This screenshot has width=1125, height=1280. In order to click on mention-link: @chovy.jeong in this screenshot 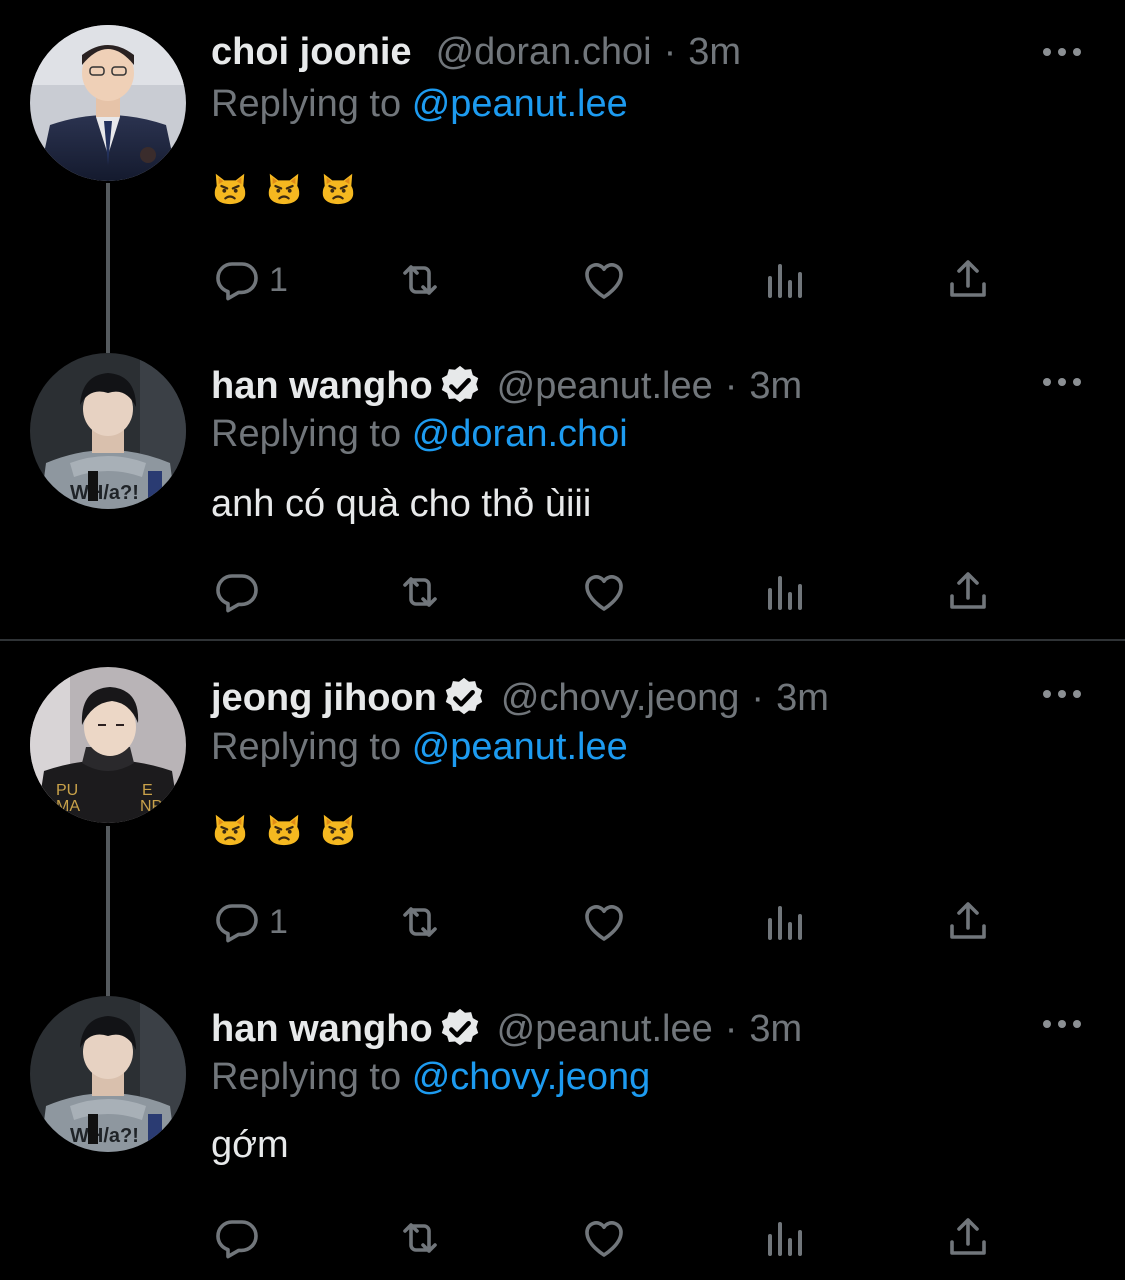, I will do `click(531, 1077)`.